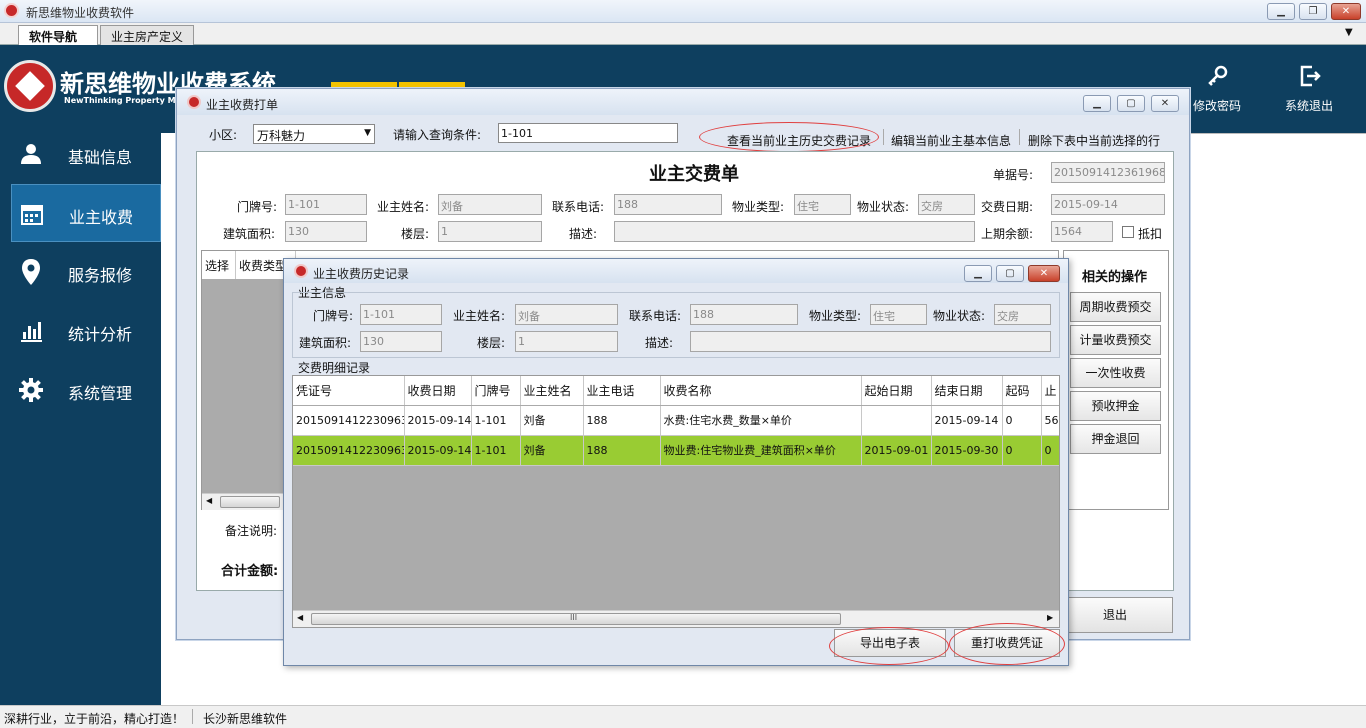 The height and width of the screenshot is (728, 1366). I want to click on column-header: 止, so click(1050, 391).